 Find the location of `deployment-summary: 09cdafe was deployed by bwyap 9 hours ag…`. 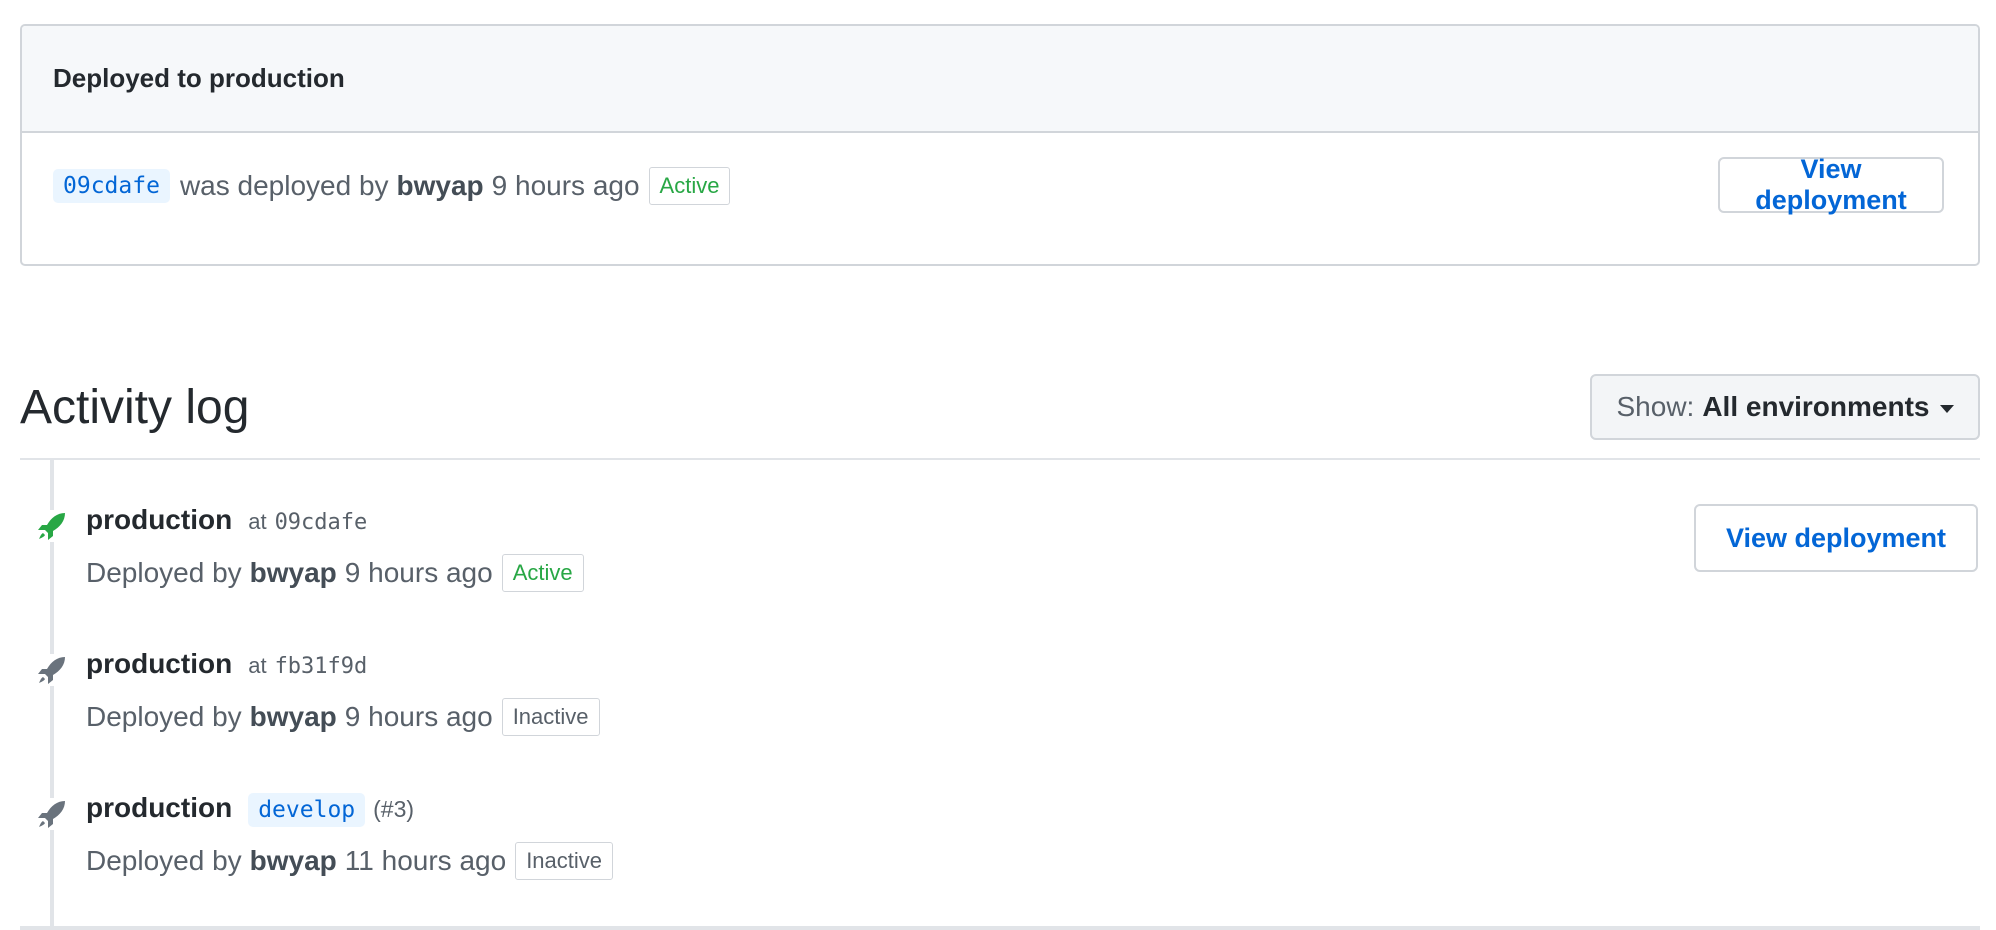

deployment-summary: 09cdafe was deployed by bwyap 9 hours ag… is located at coordinates (392, 186).